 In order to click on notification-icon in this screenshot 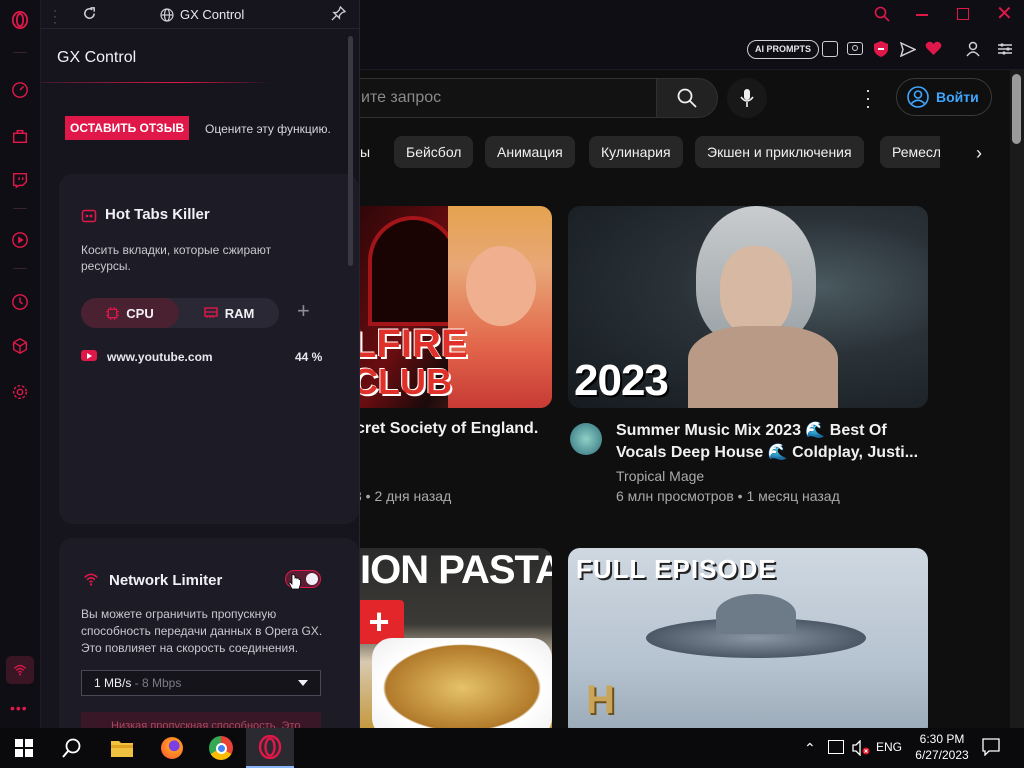, I will do `click(991, 749)`.